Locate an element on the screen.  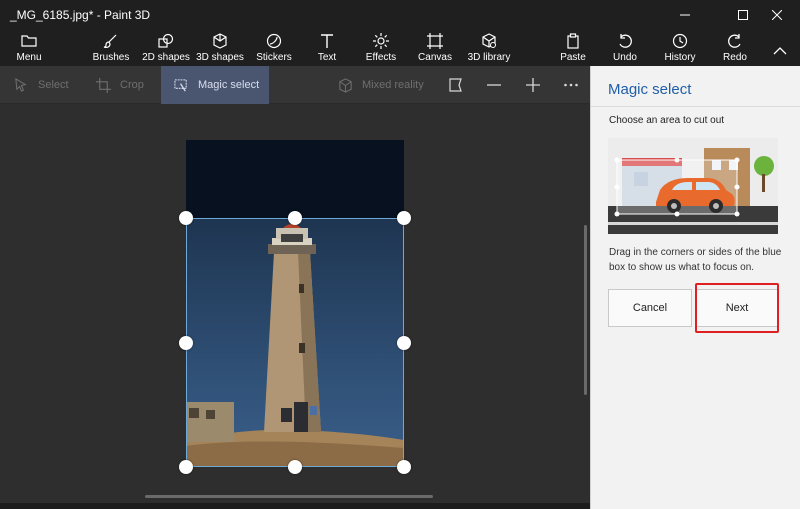
panel-divider is located at coordinates (695, 106).